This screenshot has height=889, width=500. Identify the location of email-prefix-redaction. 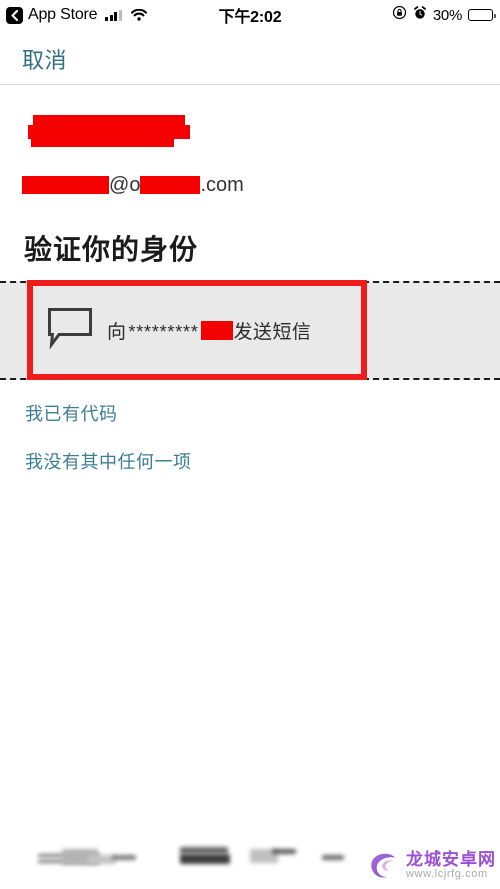
(65, 185).